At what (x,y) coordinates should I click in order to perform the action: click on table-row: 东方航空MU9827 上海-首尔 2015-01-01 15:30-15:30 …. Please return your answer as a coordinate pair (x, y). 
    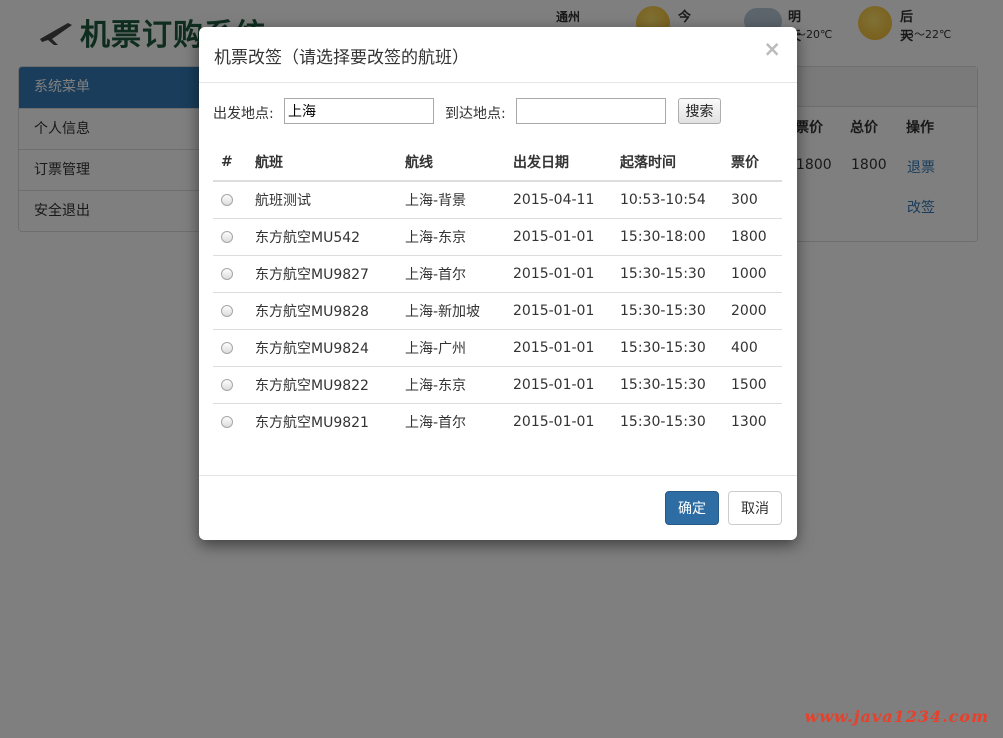
    Looking at the image, I should click on (497, 273).